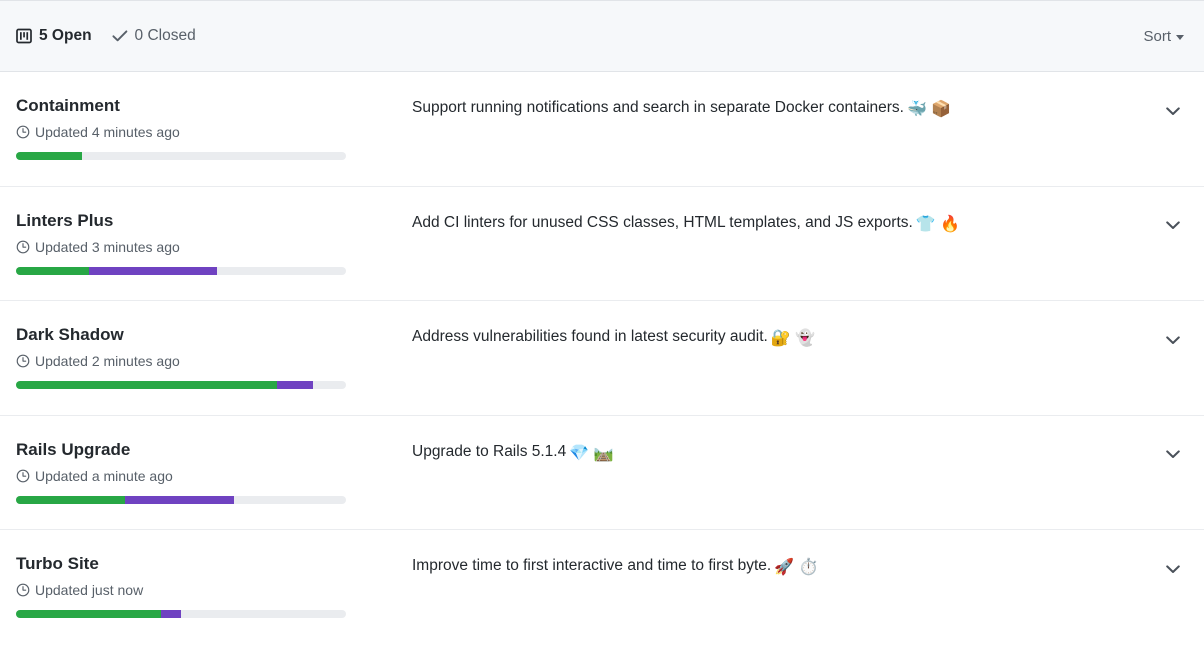 This screenshot has height=645, width=1204. I want to click on milestone-summary: Containment Updated 4 minutes ago, so click(206, 125).